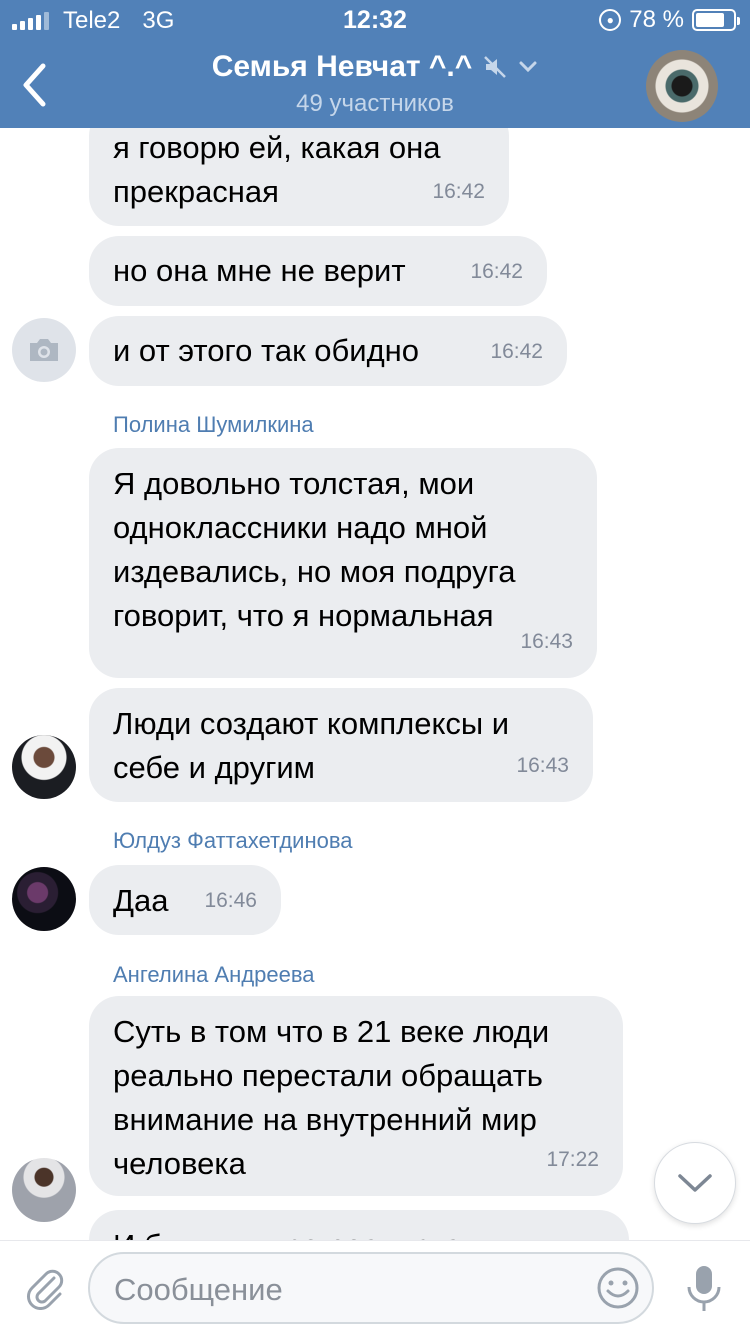  What do you see at coordinates (375, 103) in the screenshot?
I see `chat-members-count: 49 участников` at bounding box center [375, 103].